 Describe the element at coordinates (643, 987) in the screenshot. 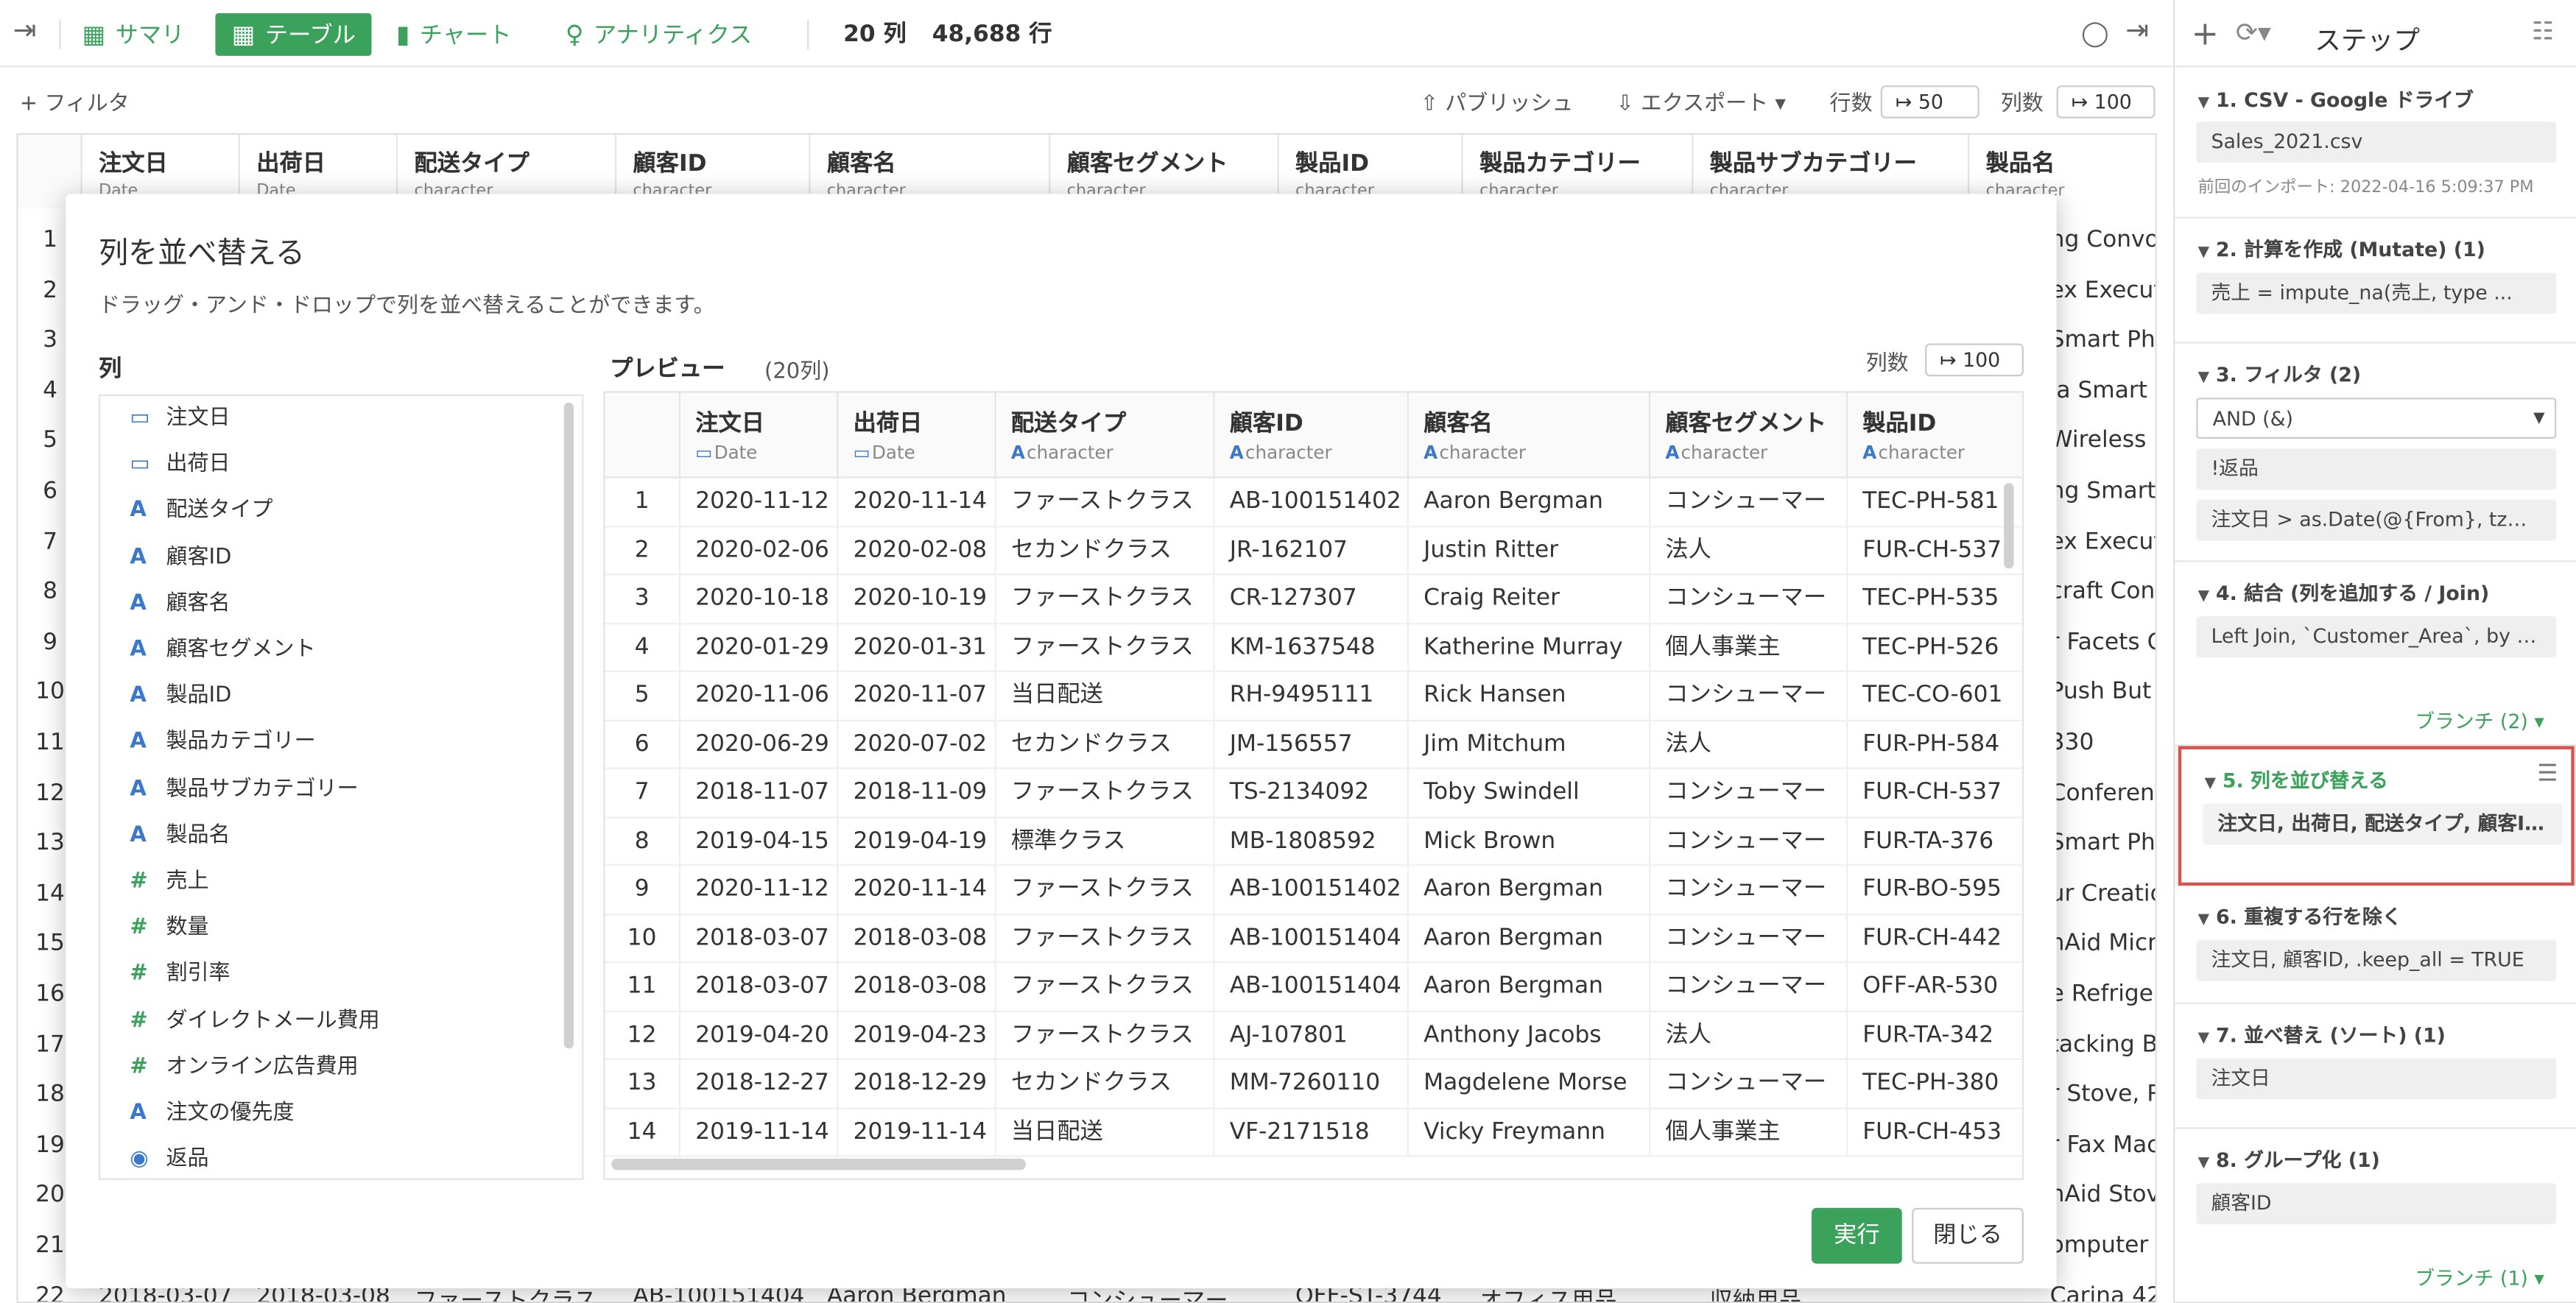

I see `row-number: 11` at that location.